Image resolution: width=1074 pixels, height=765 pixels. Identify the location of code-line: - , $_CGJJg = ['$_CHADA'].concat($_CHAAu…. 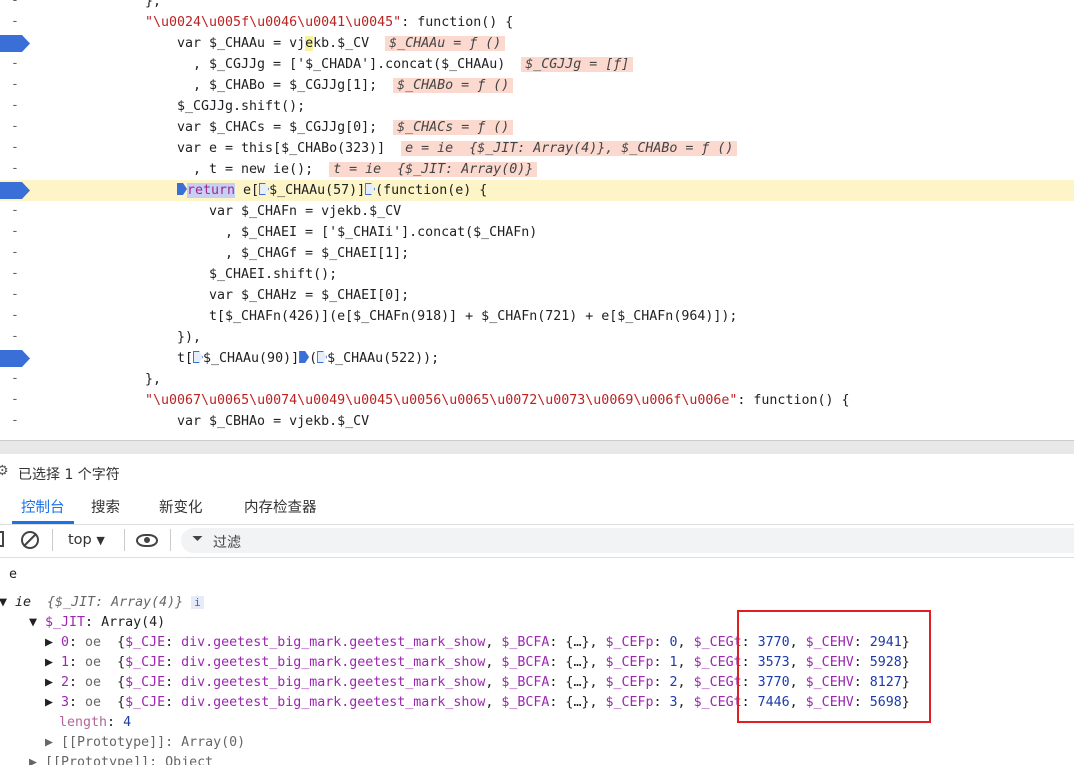
(537, 64).